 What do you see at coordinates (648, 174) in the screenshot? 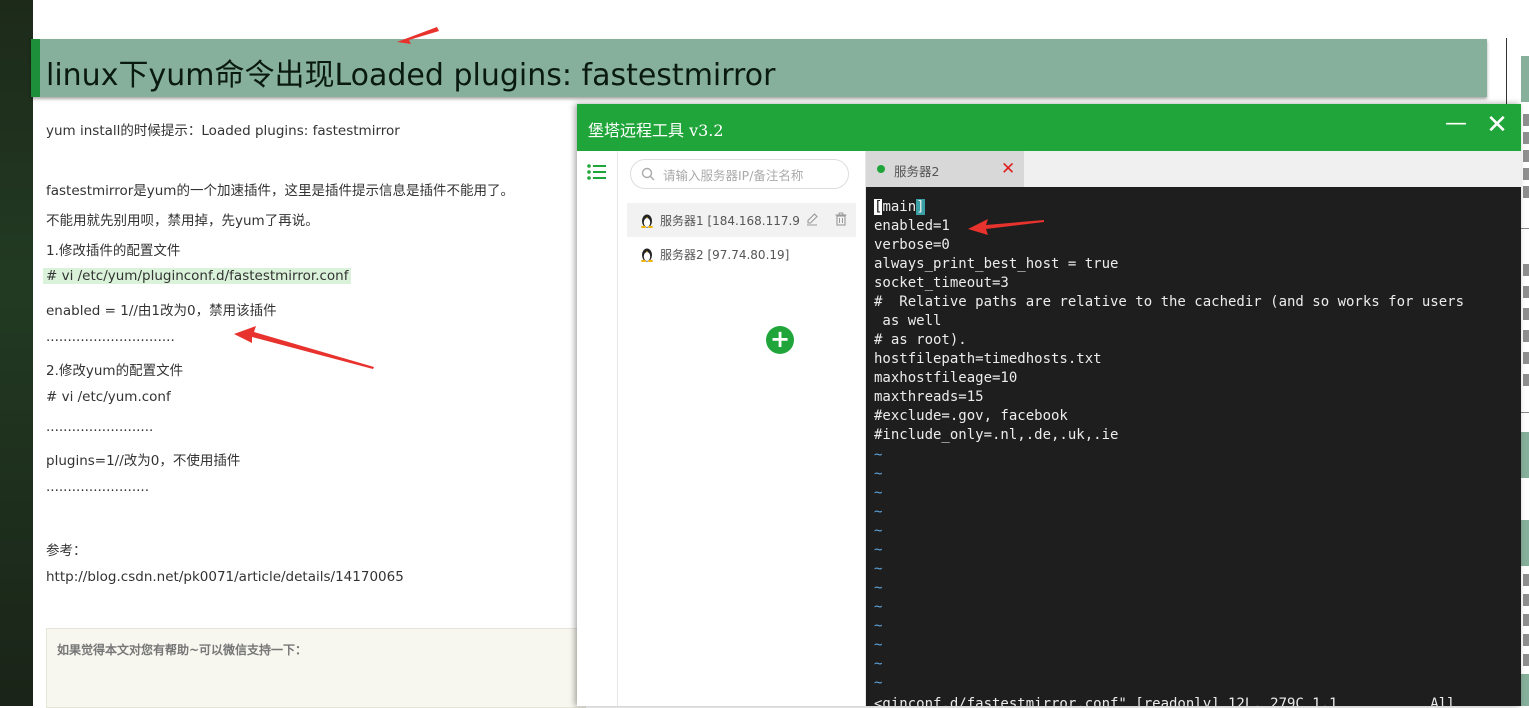
I see `search-icon` at bounding box center [648, 174].